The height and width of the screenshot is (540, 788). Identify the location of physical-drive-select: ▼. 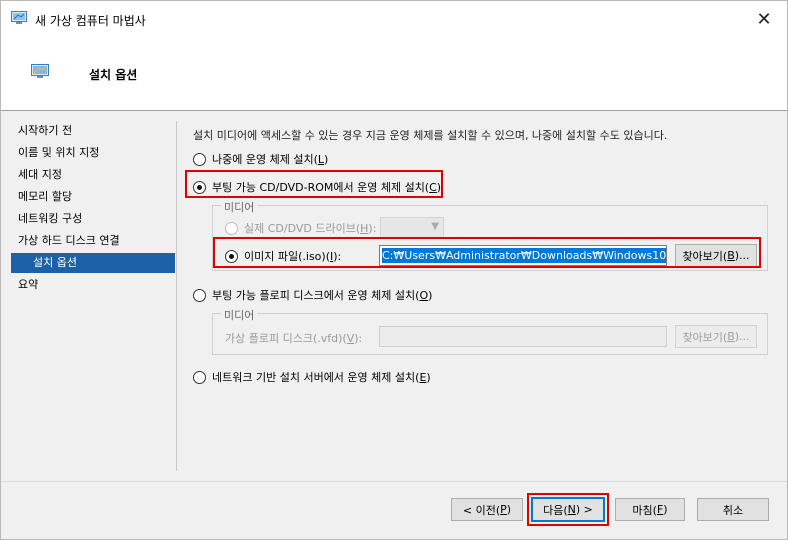
(412, 227).